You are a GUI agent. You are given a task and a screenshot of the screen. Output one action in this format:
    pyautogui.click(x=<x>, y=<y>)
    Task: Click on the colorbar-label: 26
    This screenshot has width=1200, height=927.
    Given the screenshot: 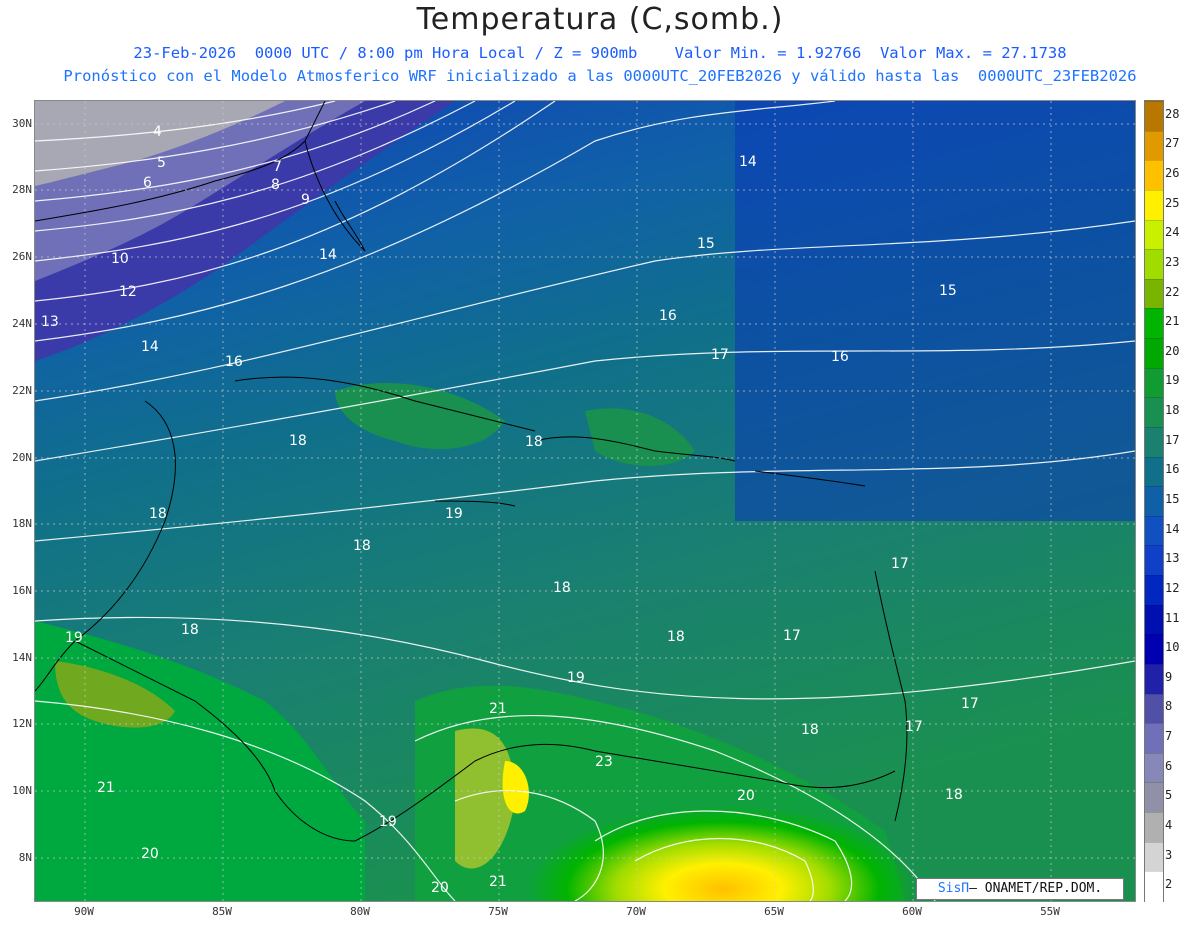 What is the action you would take?
    pyautogui.click(x=1172, y=173)
    